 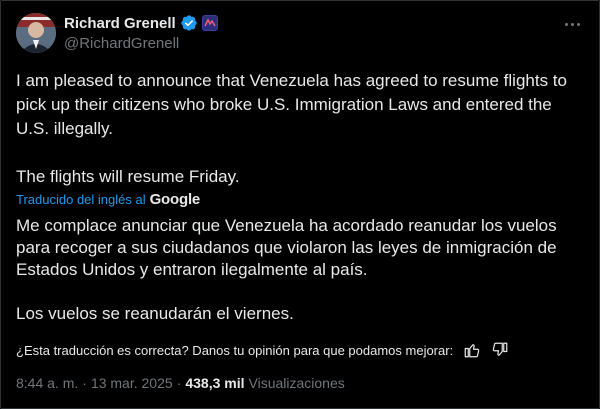 I want to click on avatar, so click(x=36, y=33).